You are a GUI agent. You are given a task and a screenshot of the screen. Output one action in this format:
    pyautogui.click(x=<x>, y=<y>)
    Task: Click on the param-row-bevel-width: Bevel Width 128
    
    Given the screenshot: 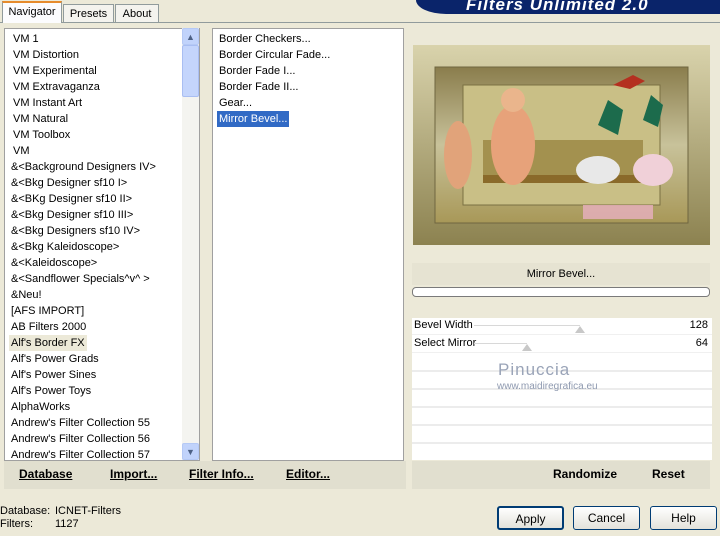 What is the action you would take?
    pyautogui.click(x=562, y=326)
    